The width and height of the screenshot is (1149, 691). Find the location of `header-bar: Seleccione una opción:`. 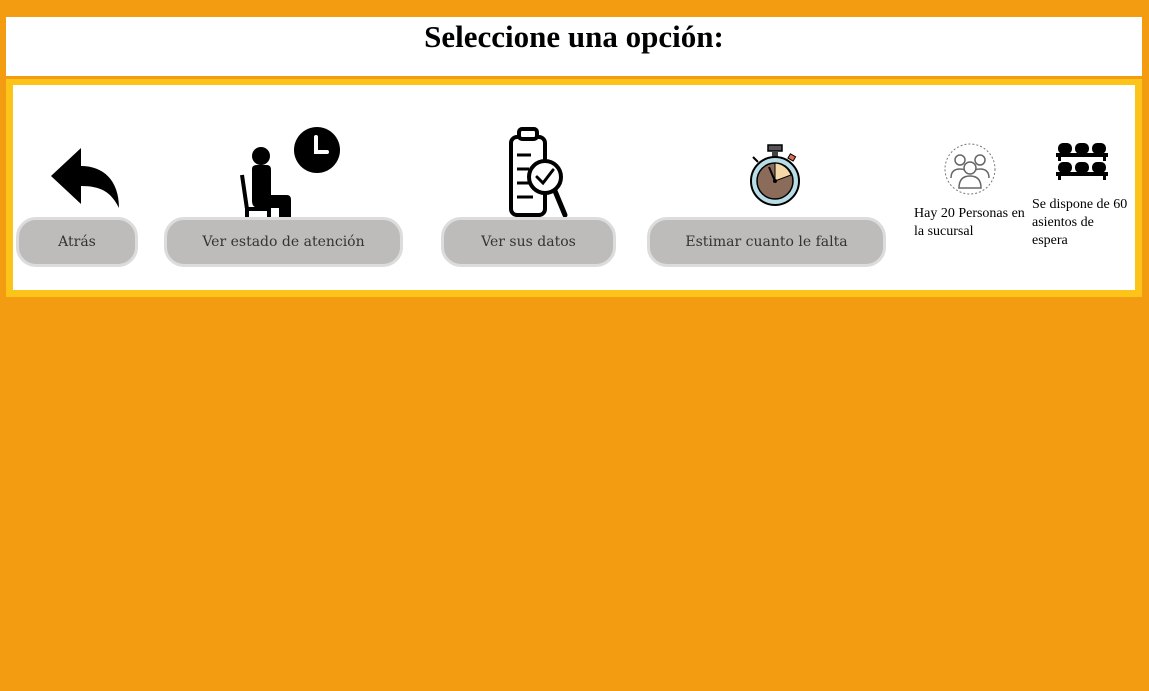

header-bar: Seleccione una opción: is located at coordinates (574, 46).